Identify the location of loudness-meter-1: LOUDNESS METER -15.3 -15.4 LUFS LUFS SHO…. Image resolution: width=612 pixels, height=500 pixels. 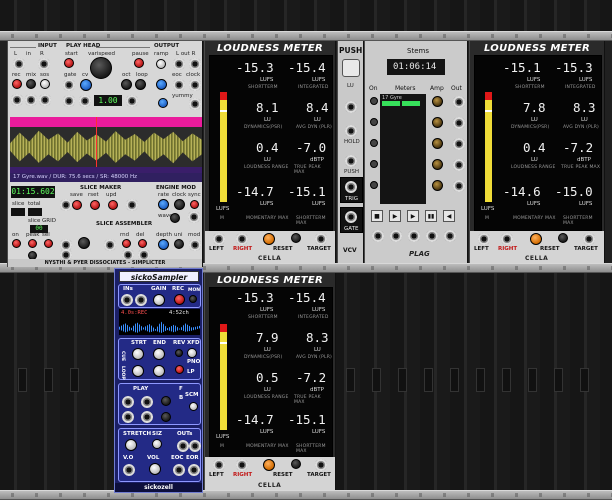
(270, 152).